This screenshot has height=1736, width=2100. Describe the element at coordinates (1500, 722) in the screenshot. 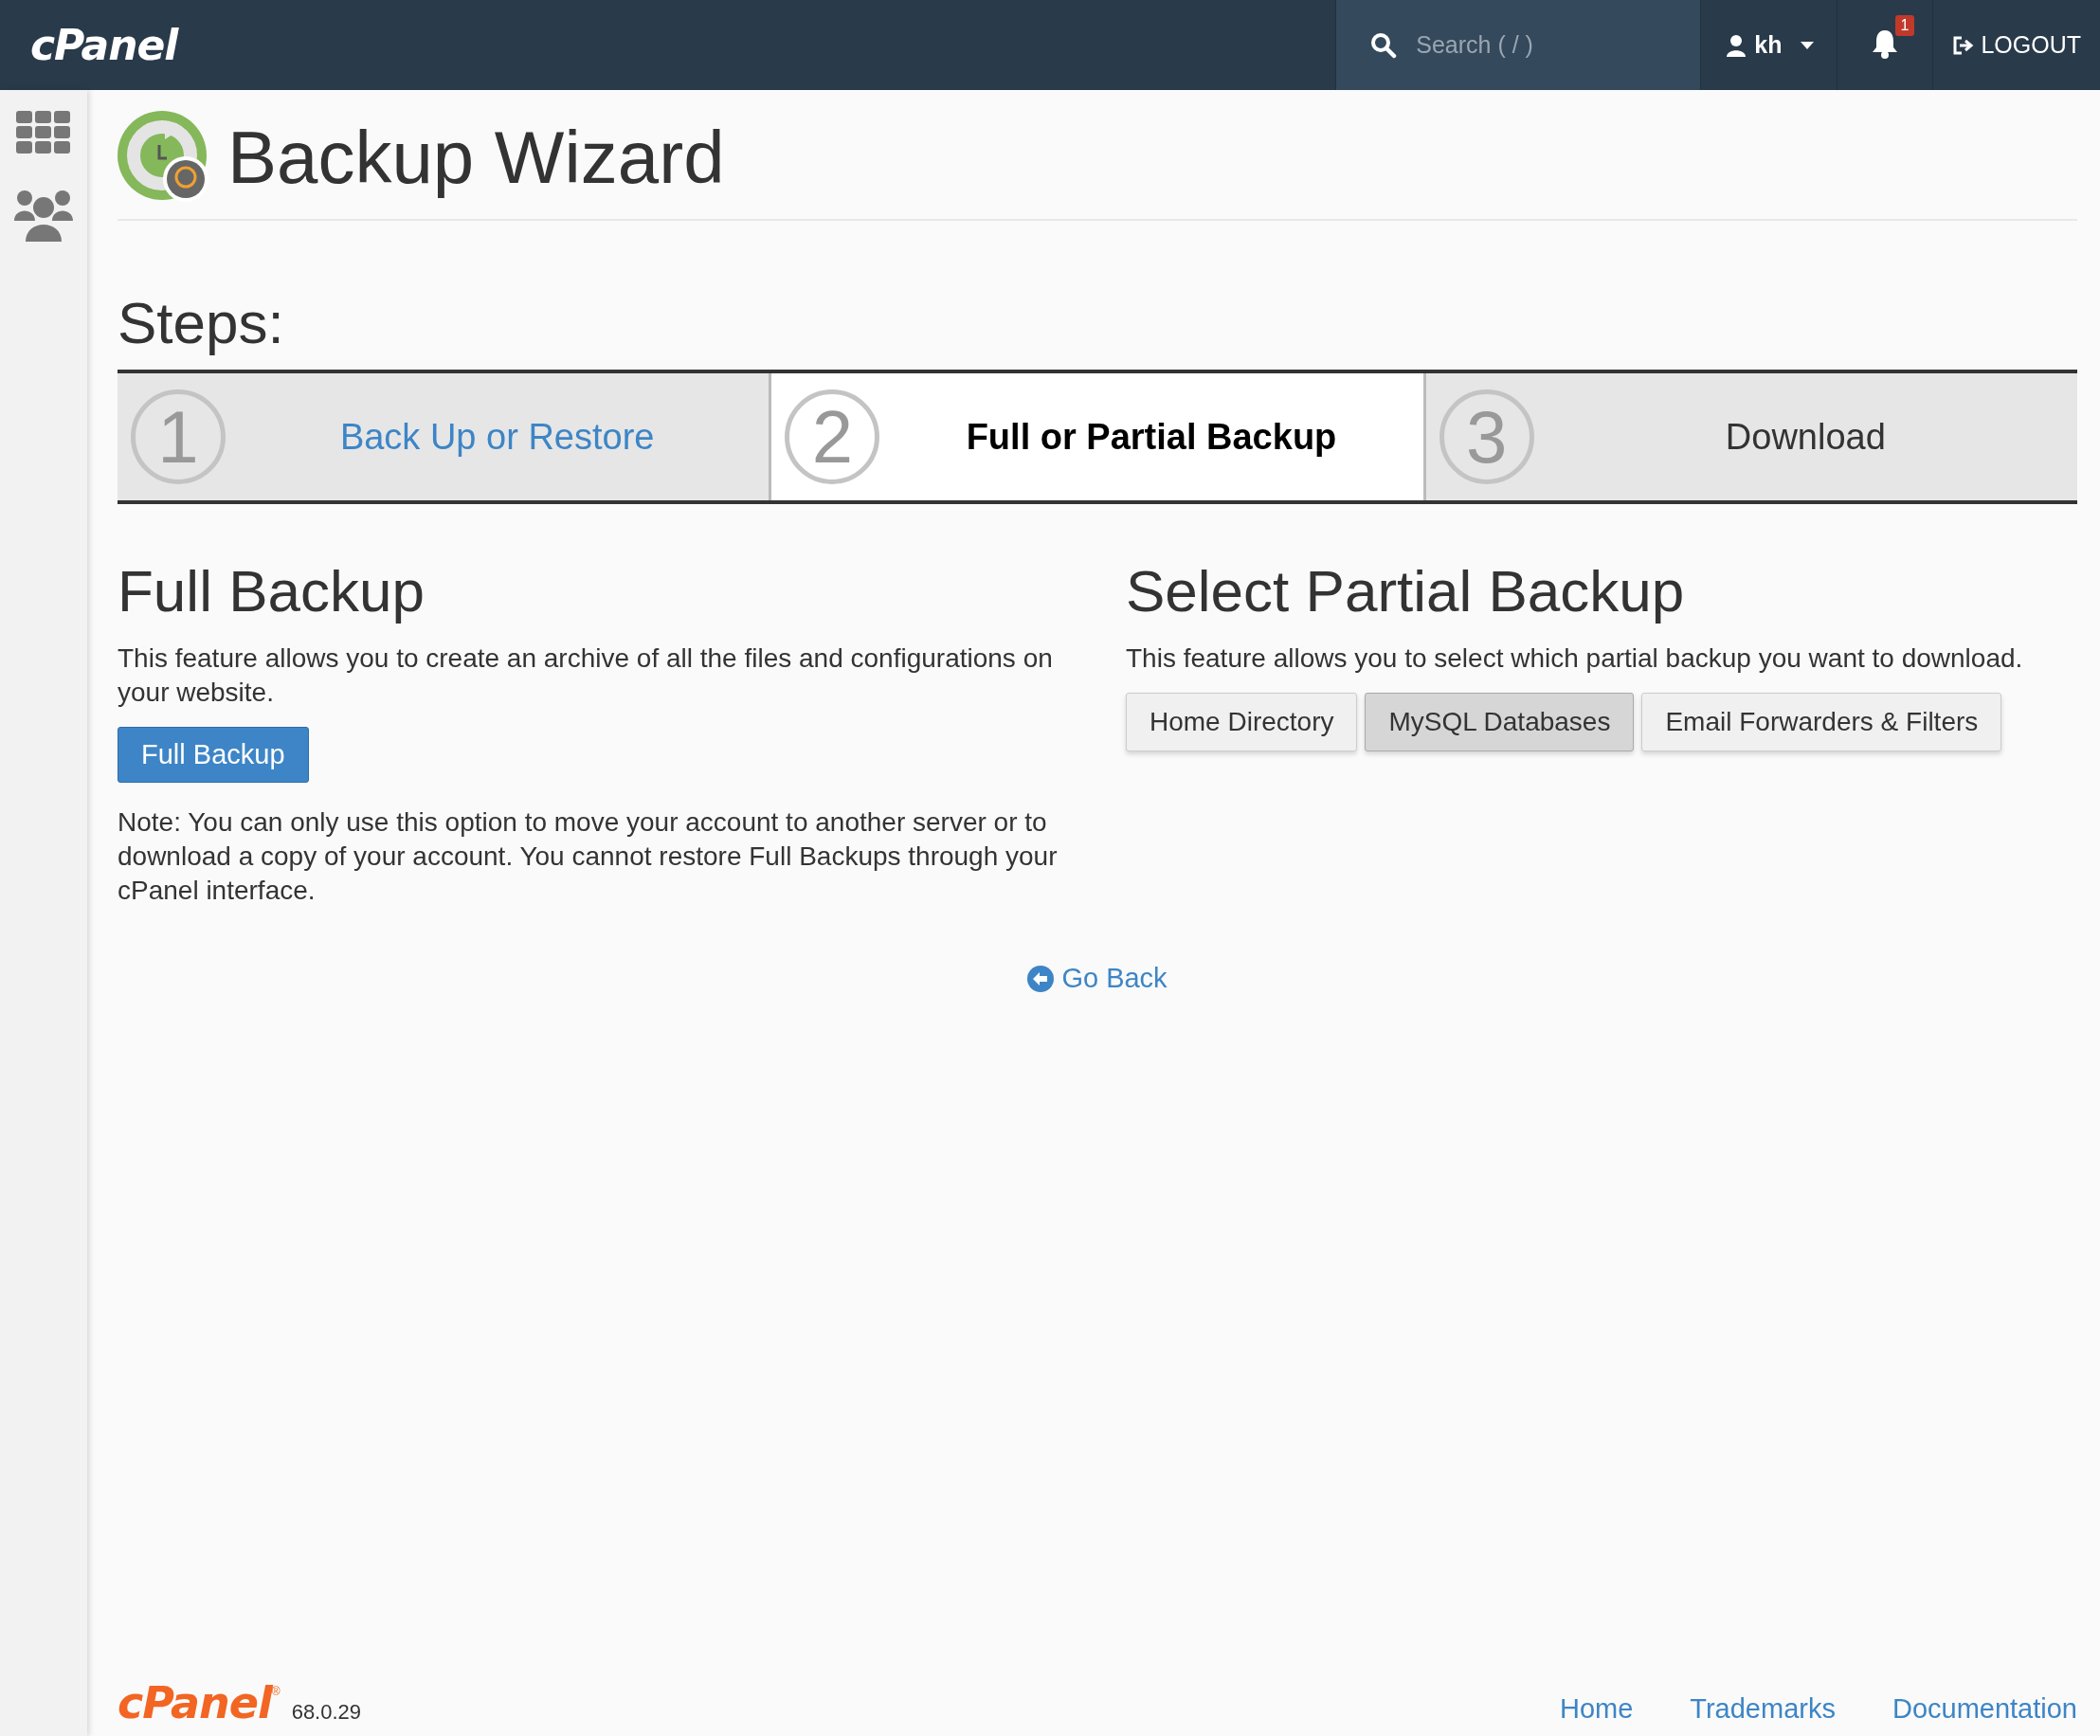

I see `partial-backup-button: MySQL Databases` at that location.